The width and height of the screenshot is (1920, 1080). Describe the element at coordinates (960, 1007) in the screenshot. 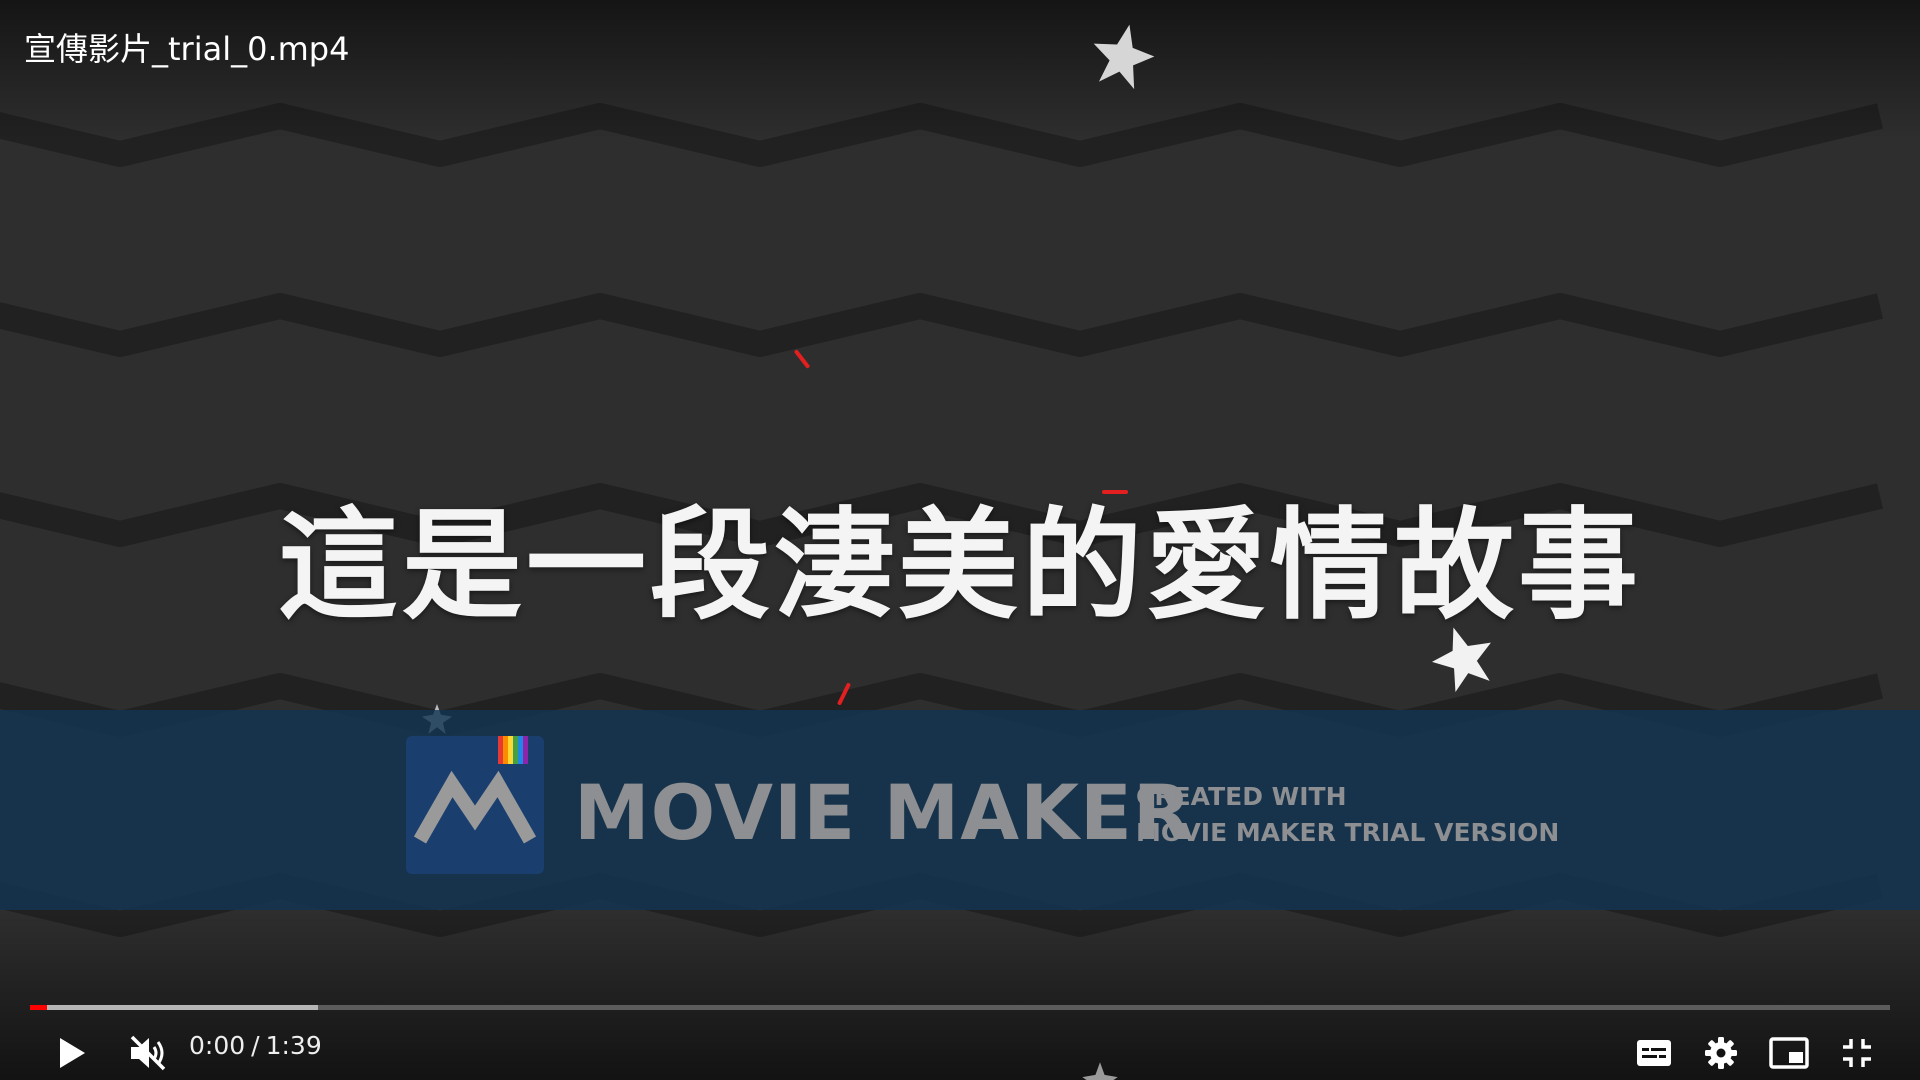

I see `progress-bar` at that location.